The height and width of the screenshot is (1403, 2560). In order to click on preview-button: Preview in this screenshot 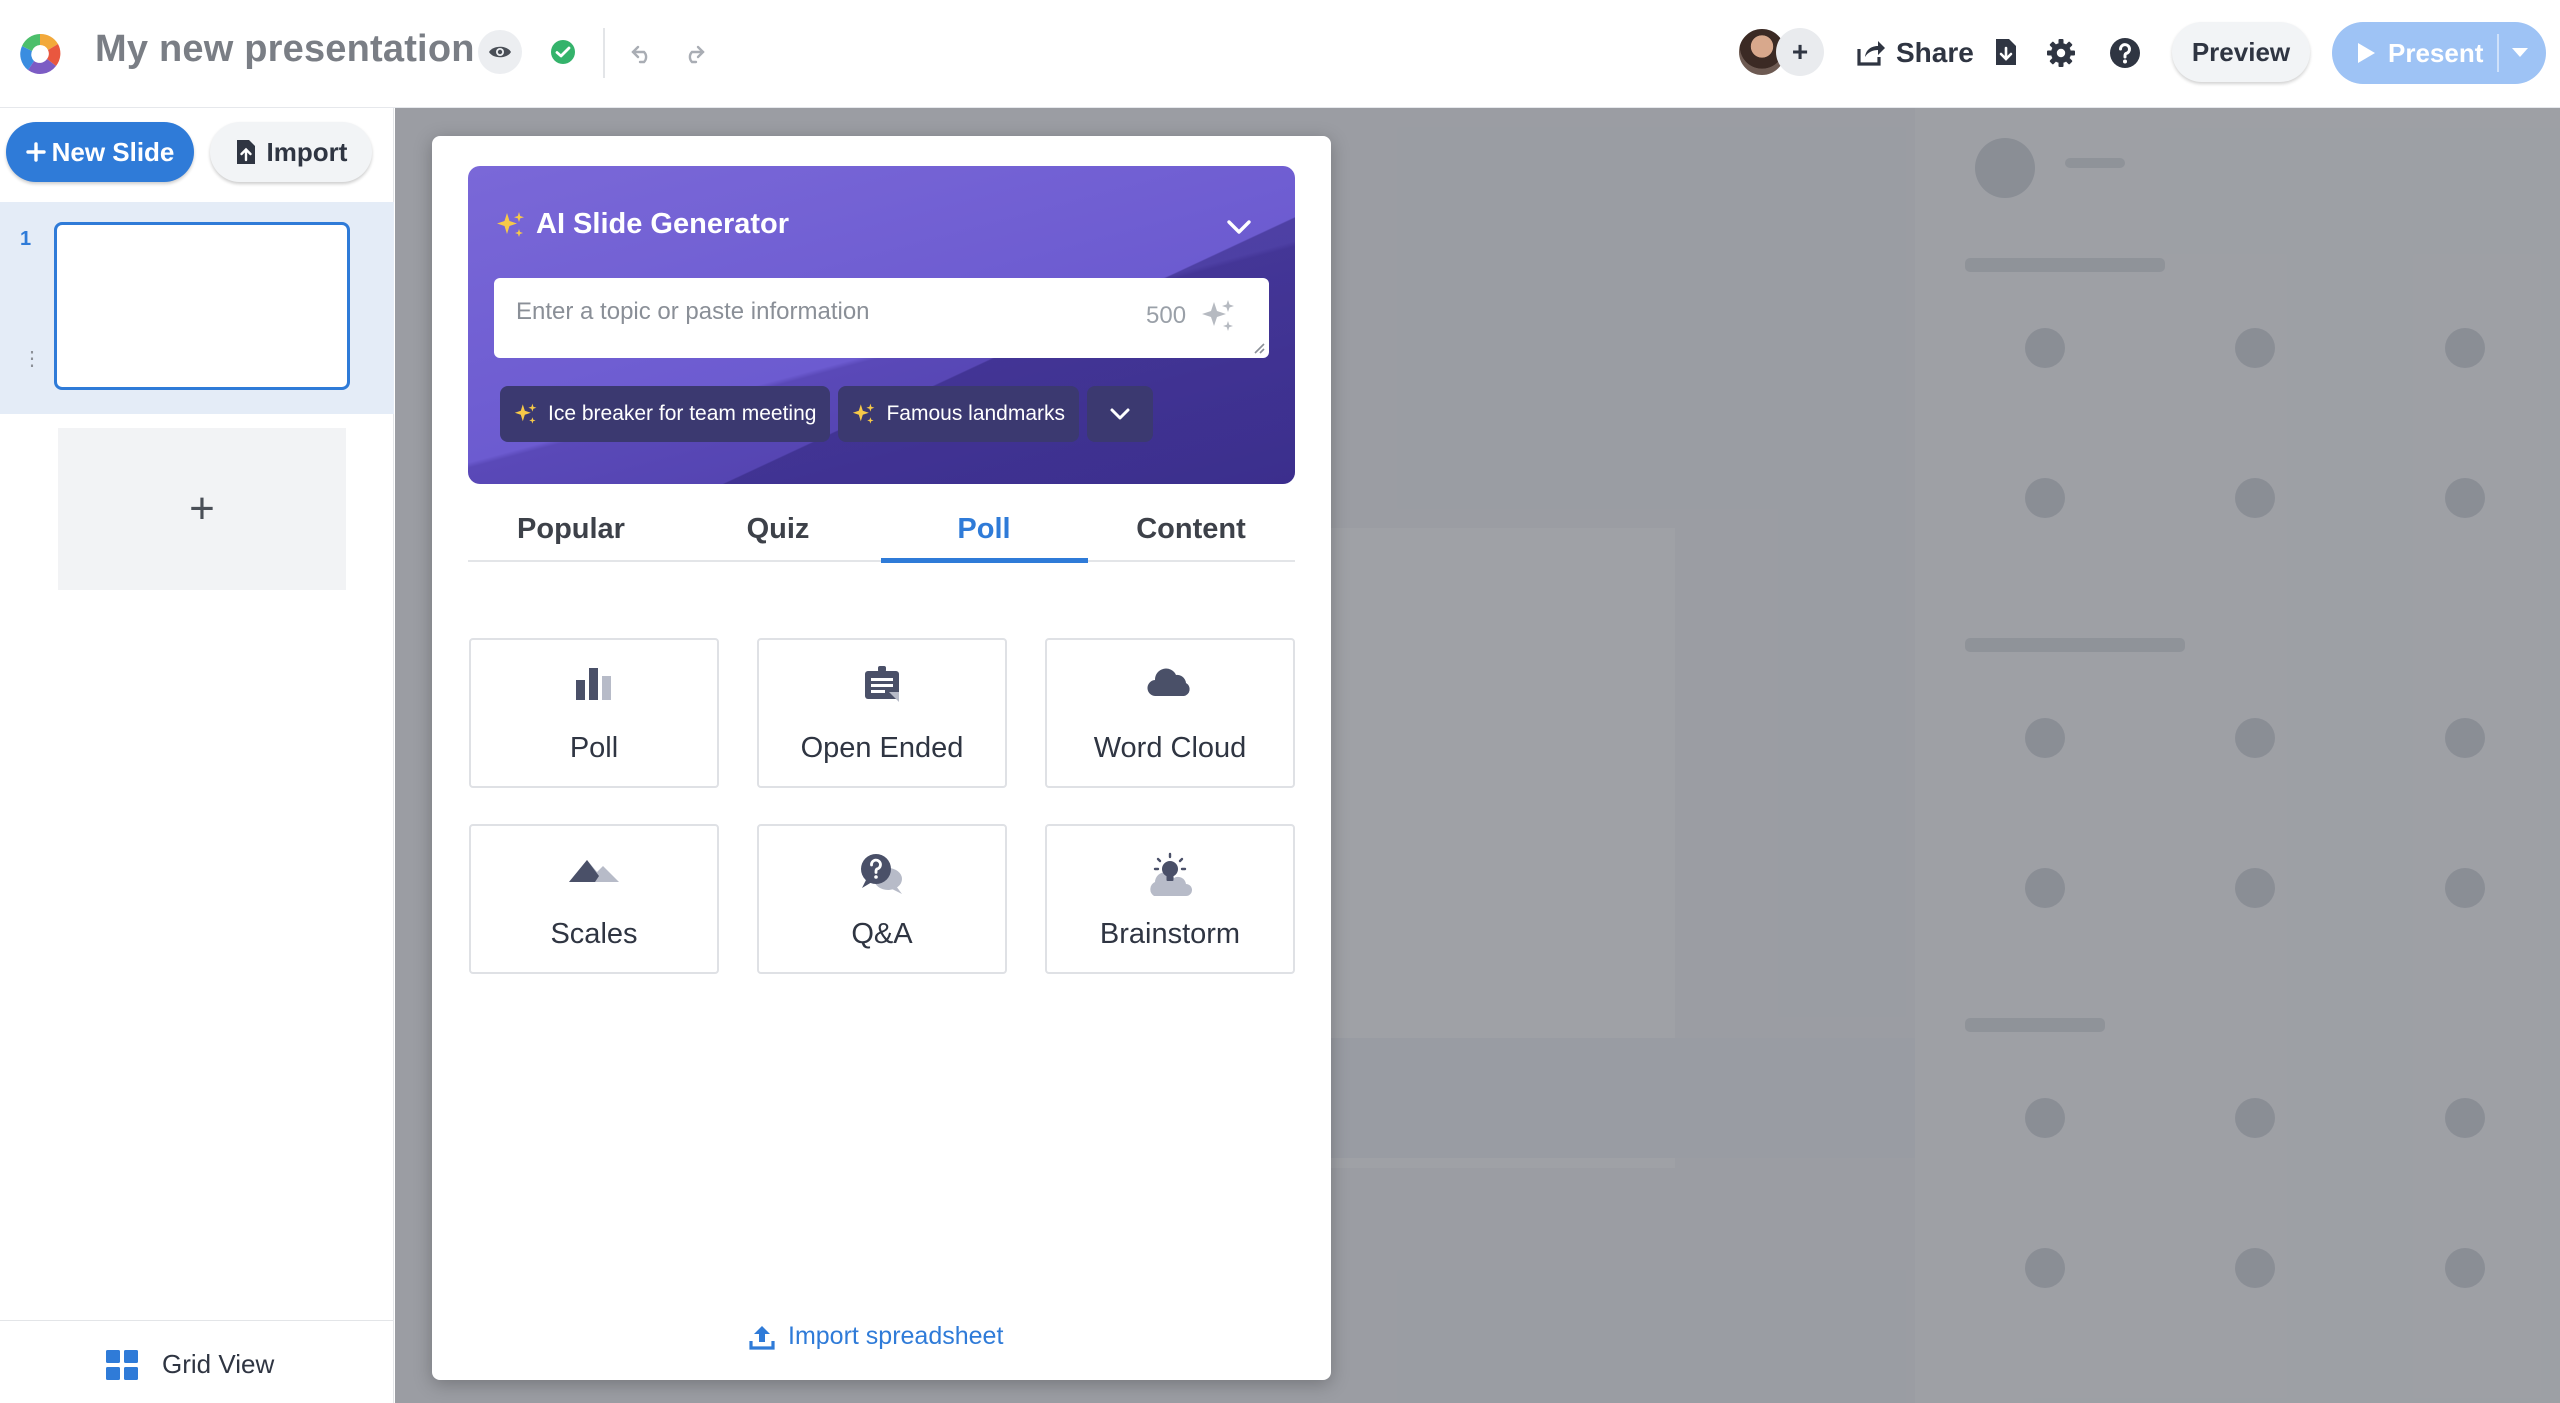, I will do `click(2241, 52)`.